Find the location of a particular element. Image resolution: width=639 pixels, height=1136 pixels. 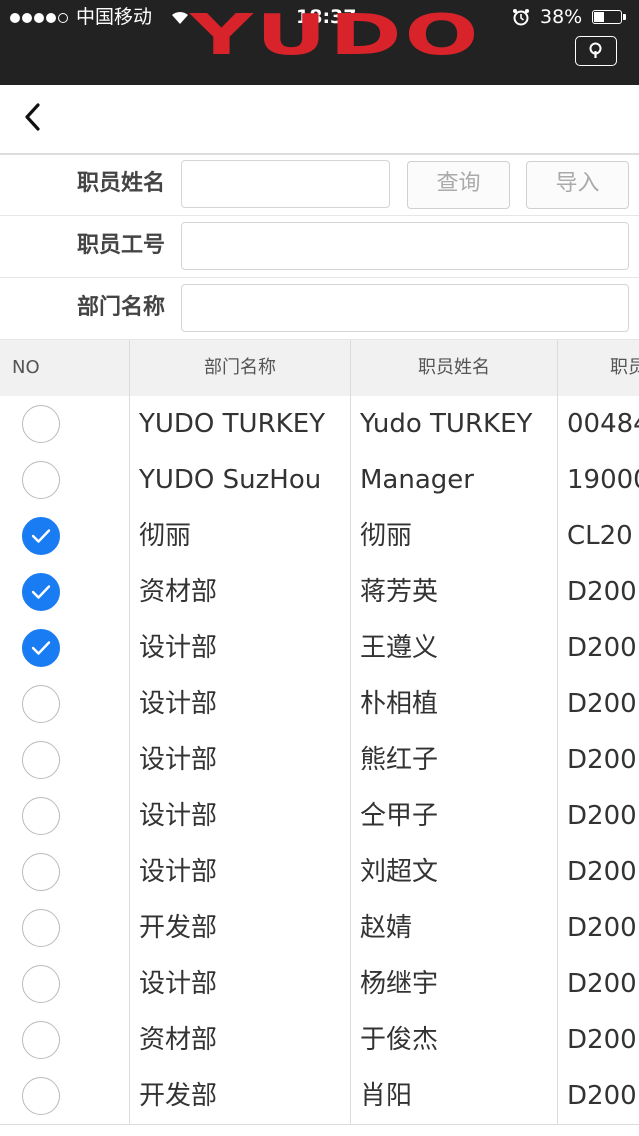

table-row: YUDO SuzHouManager 19000 is located at coordinates (319, 480).